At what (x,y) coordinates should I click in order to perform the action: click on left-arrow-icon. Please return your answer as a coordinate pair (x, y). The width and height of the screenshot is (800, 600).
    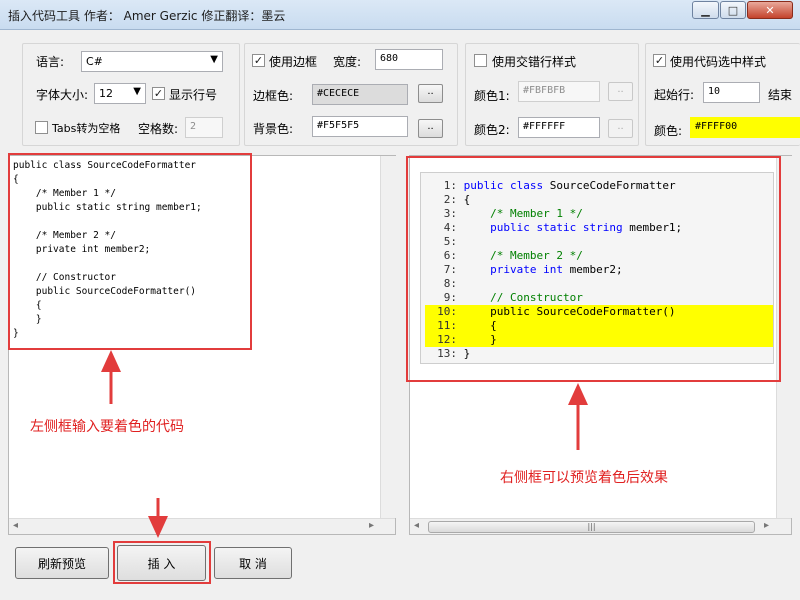
    Looking at the image, I should click on (111, 361).